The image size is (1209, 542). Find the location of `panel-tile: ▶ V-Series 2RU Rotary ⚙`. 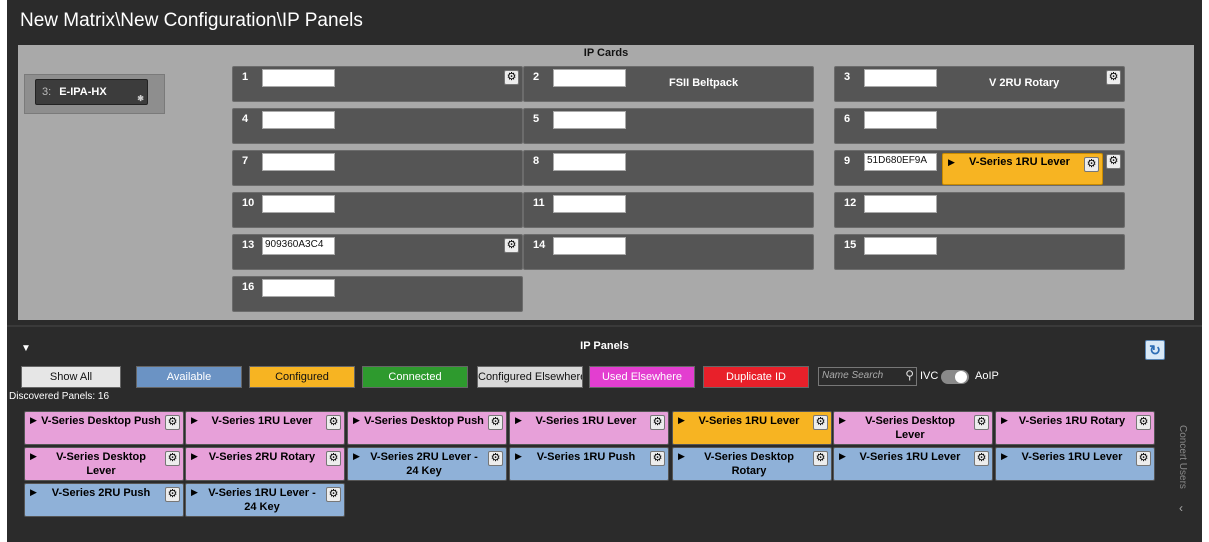

panel-tile: ▶ V-Series 2RU Rotary ⚙ is located at coordinates (265, 464).